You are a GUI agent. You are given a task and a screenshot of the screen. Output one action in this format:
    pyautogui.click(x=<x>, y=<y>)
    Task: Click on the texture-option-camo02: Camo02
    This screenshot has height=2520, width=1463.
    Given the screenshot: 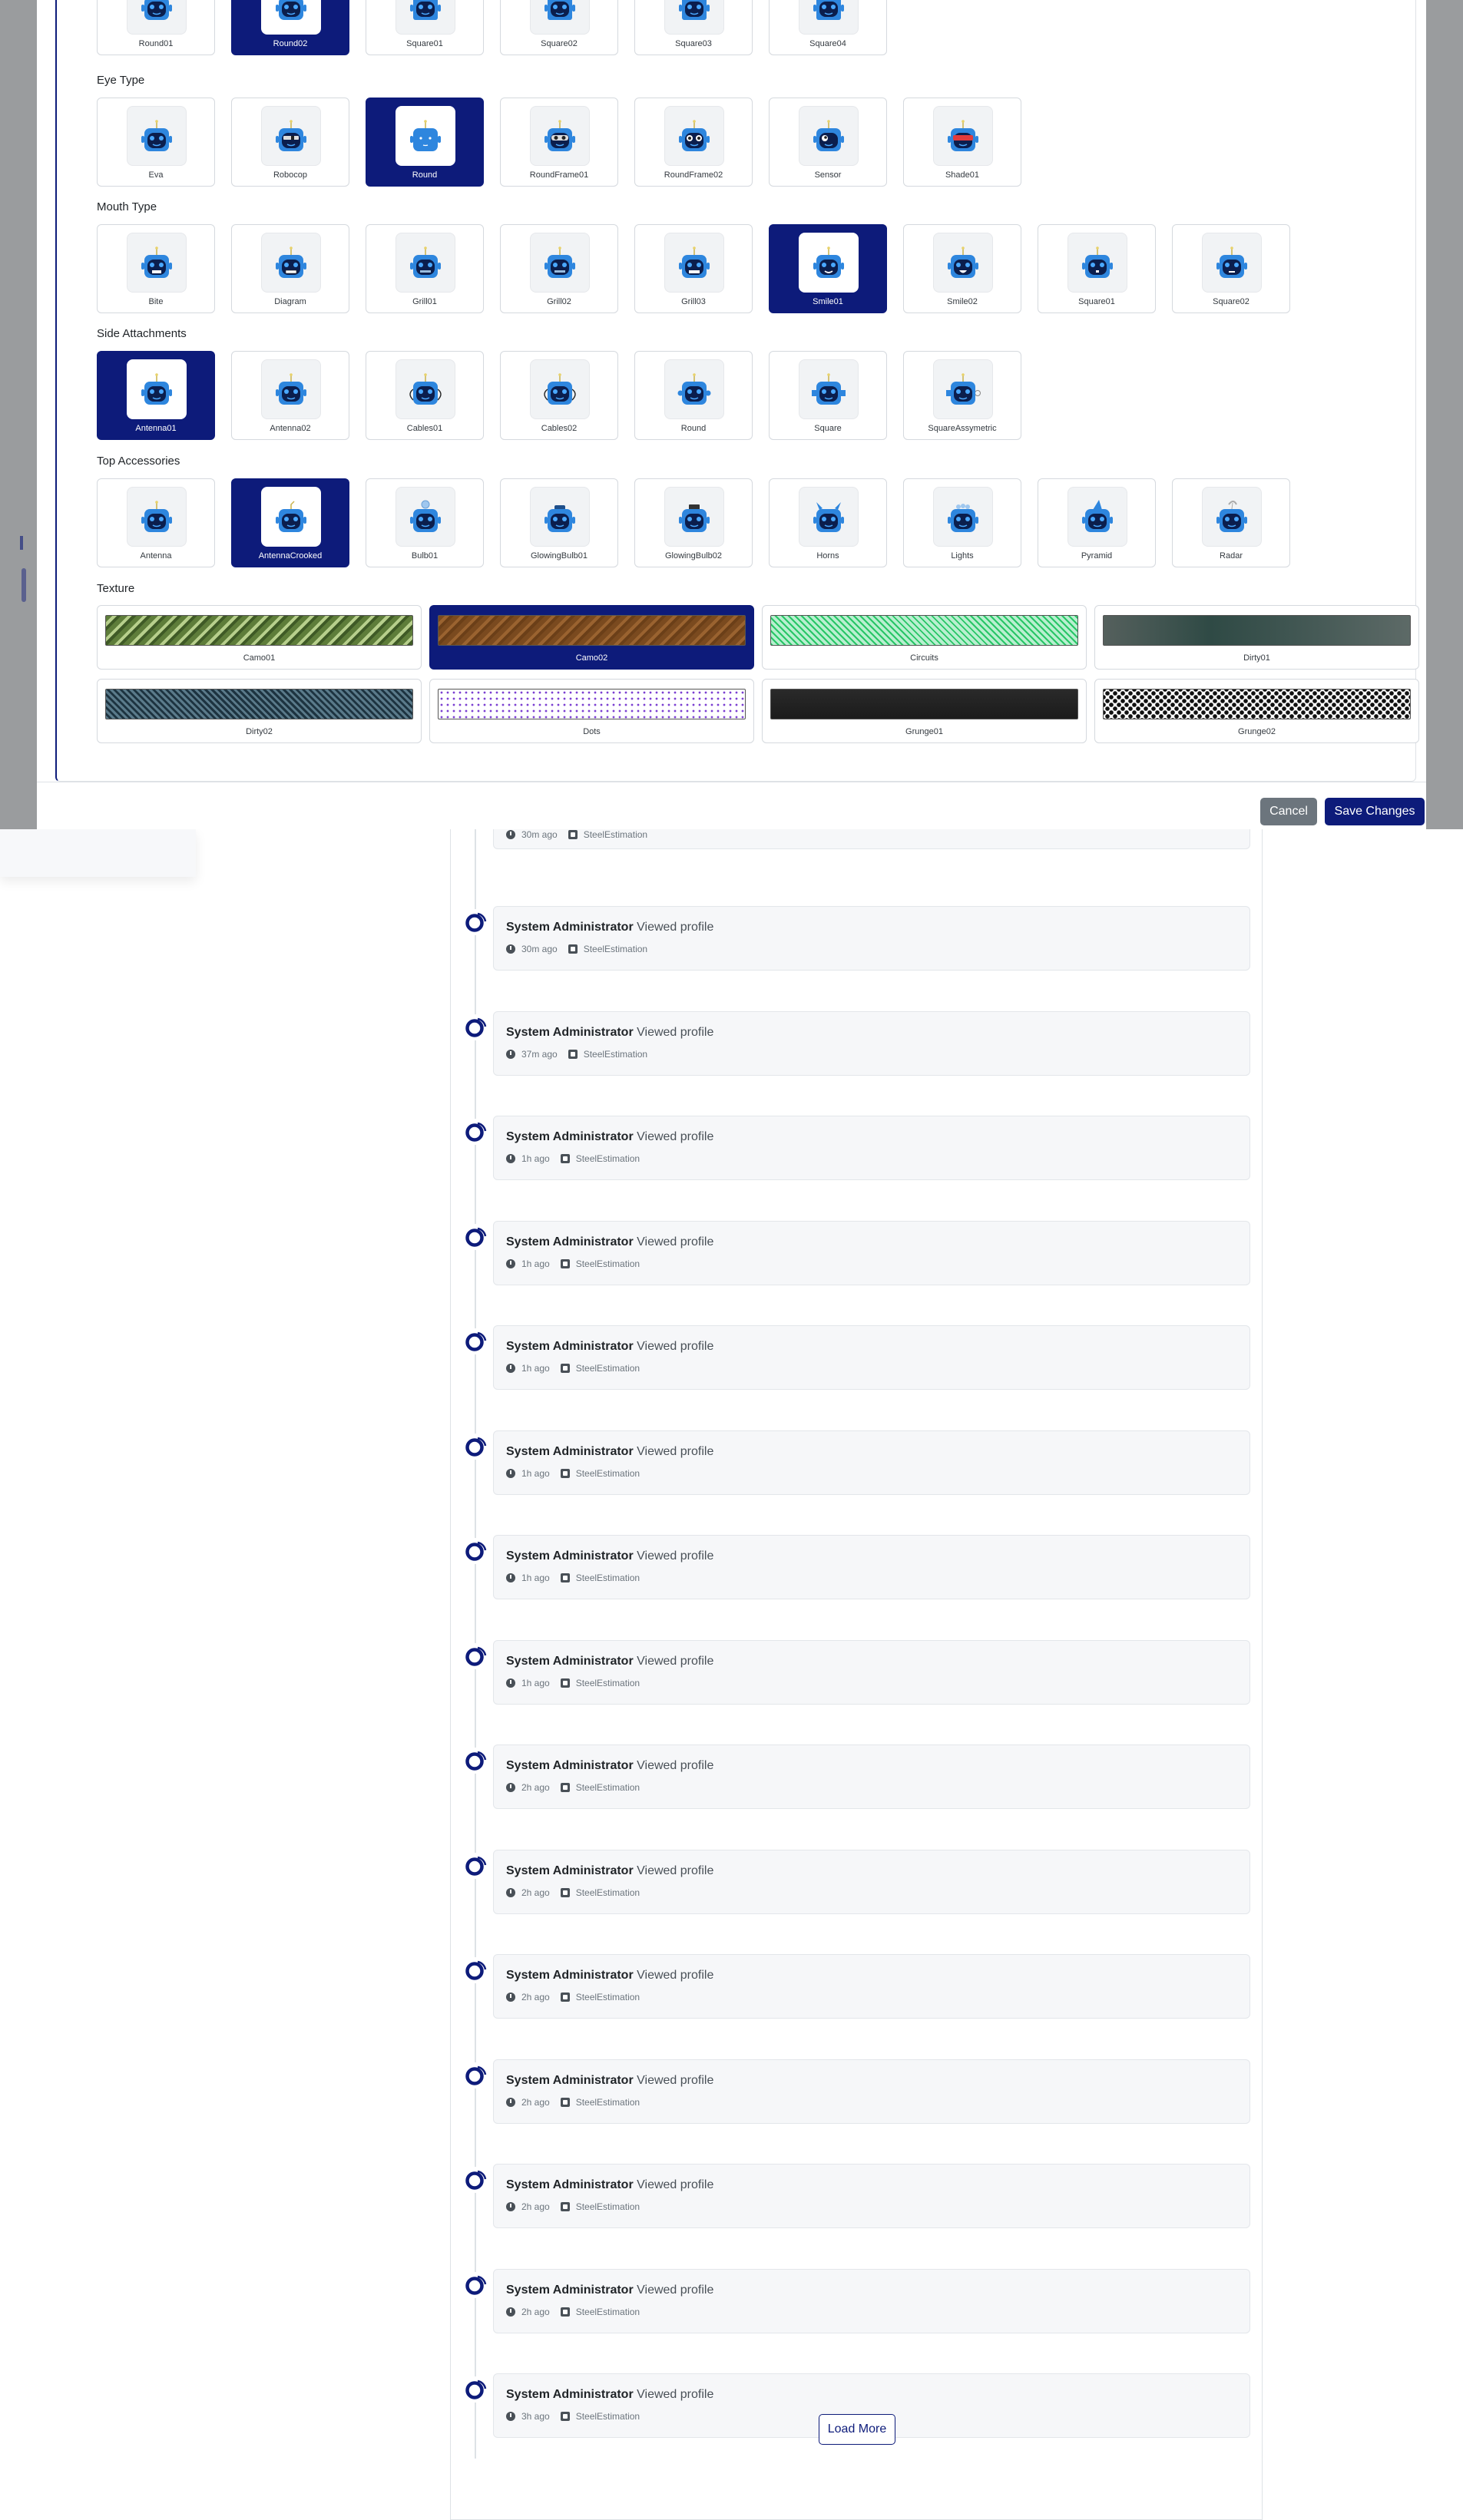 What is the action you would take?
    pyautogui.click(x=591, y=637)
    